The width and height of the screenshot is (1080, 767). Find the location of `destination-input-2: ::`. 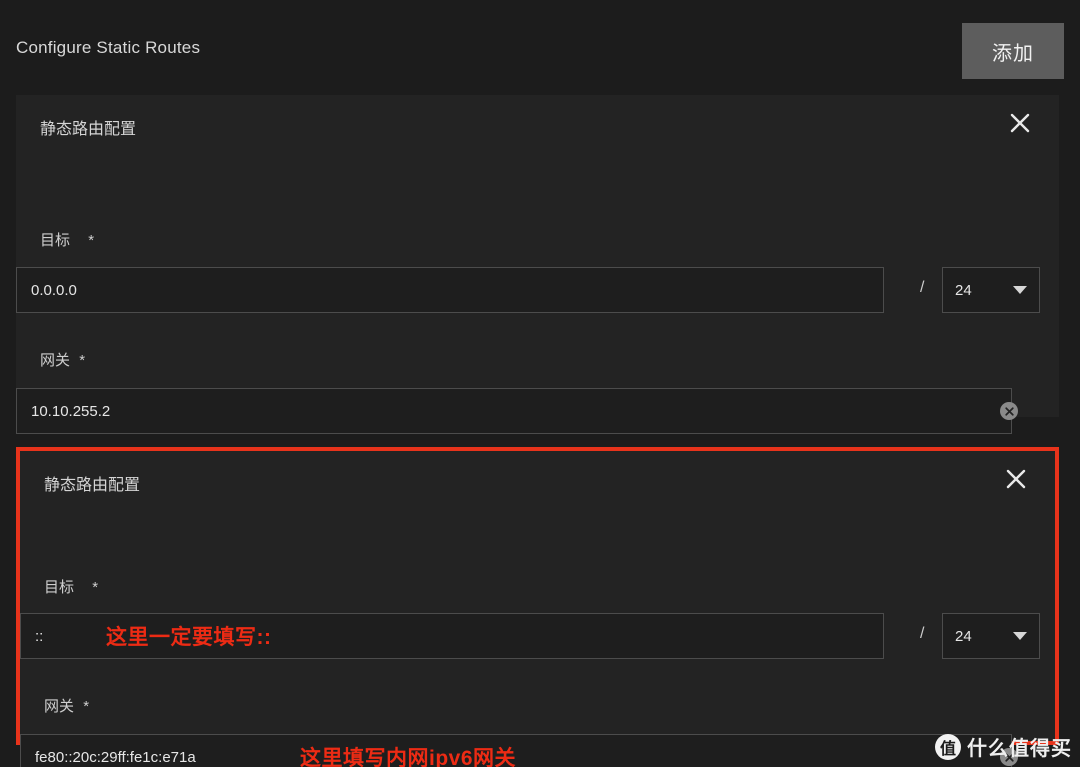

destination-input-2: :: is located at coordinates (452, 636).